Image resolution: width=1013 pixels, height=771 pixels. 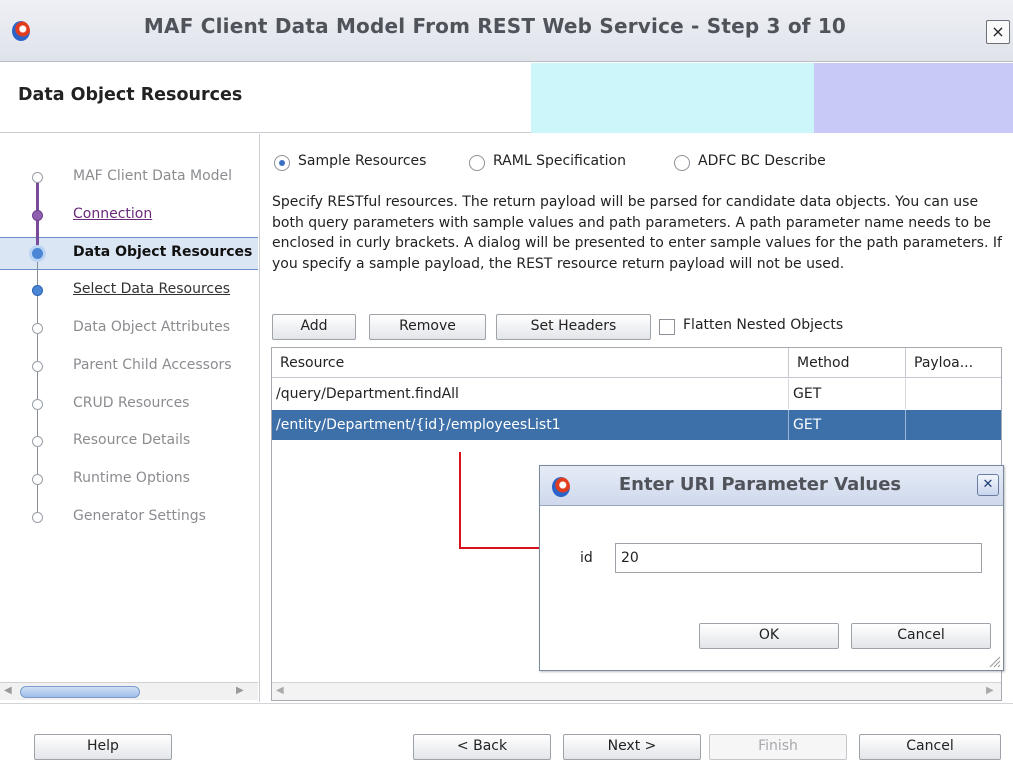 What do you see at coordinates (113, 214) in the screenshot?
I see `nav-step-label: Connection` at bounding box center [113, 214].